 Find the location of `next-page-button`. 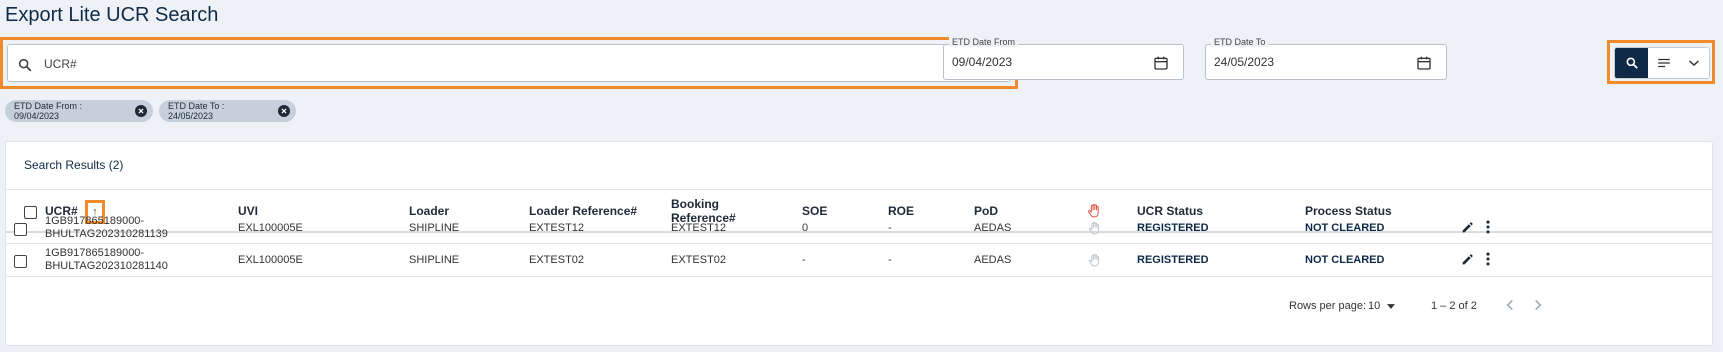

next-page-button is located at coordinates (1538, 306).